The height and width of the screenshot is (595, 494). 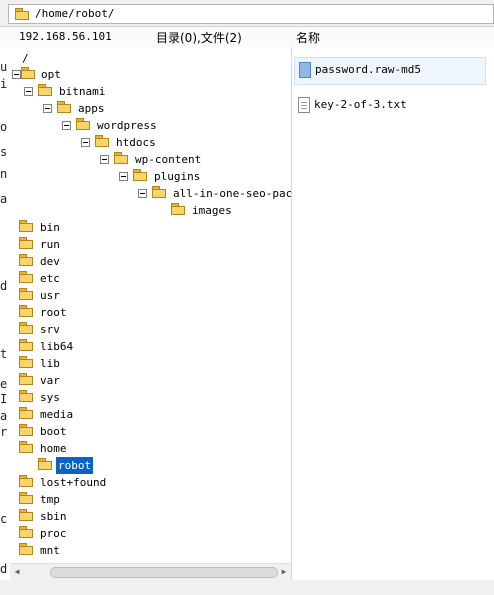 I want to click on strip-char: I, so click(x=4, y=399).